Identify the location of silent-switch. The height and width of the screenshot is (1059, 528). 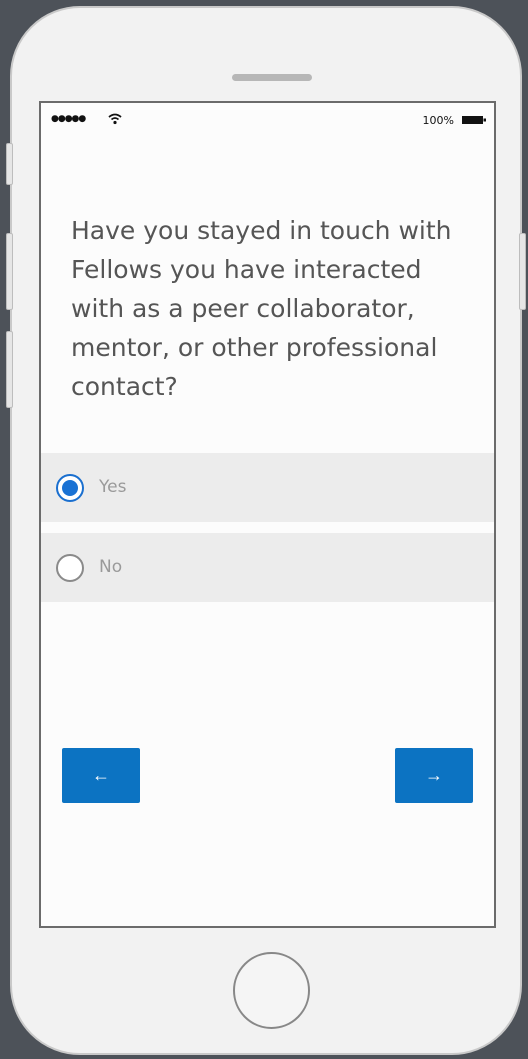
(9, 164).